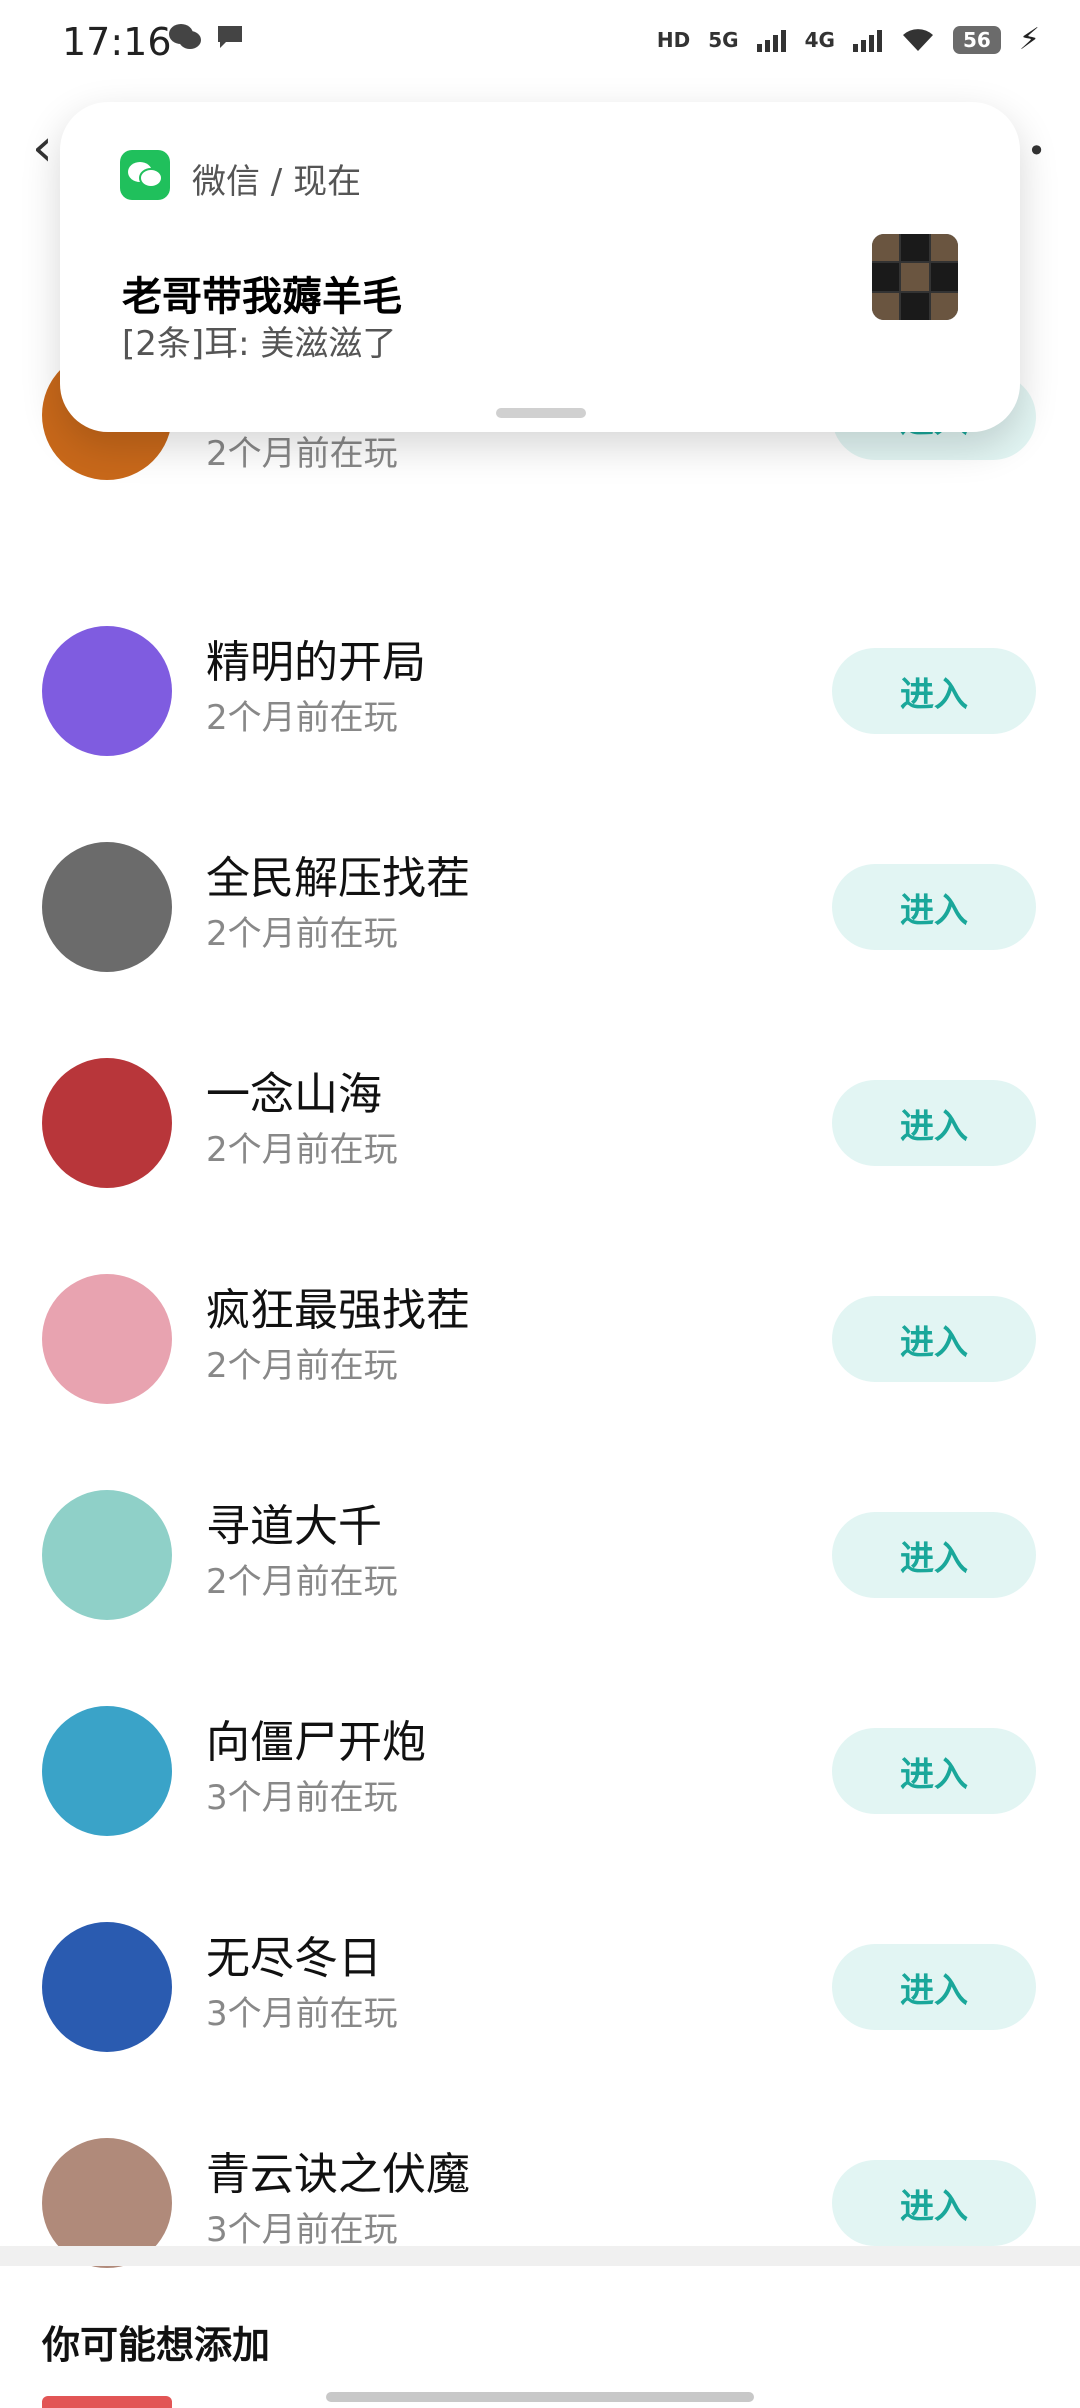 The image size is (1080, 2408). What do you see at coordinates (915, 277) in the screenshot?
I see `group-avatar-grid-icon` at bounding box center [915, 277].